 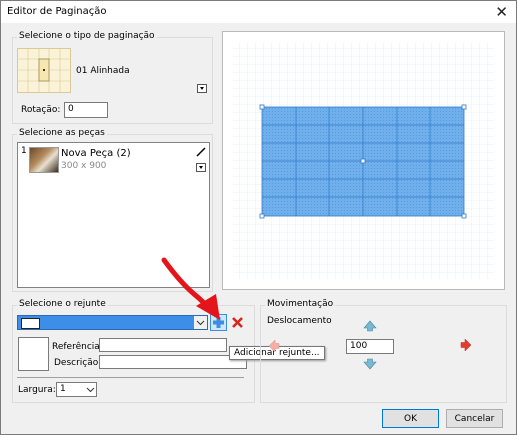 I want to click on rotation-label: Rotação:, so click(x=41, y=110).